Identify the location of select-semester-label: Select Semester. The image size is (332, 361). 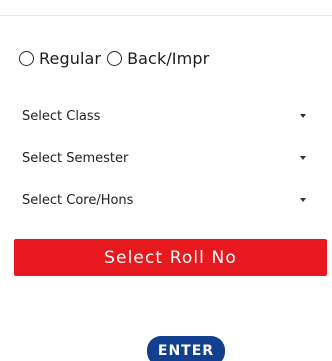
(75, 158).